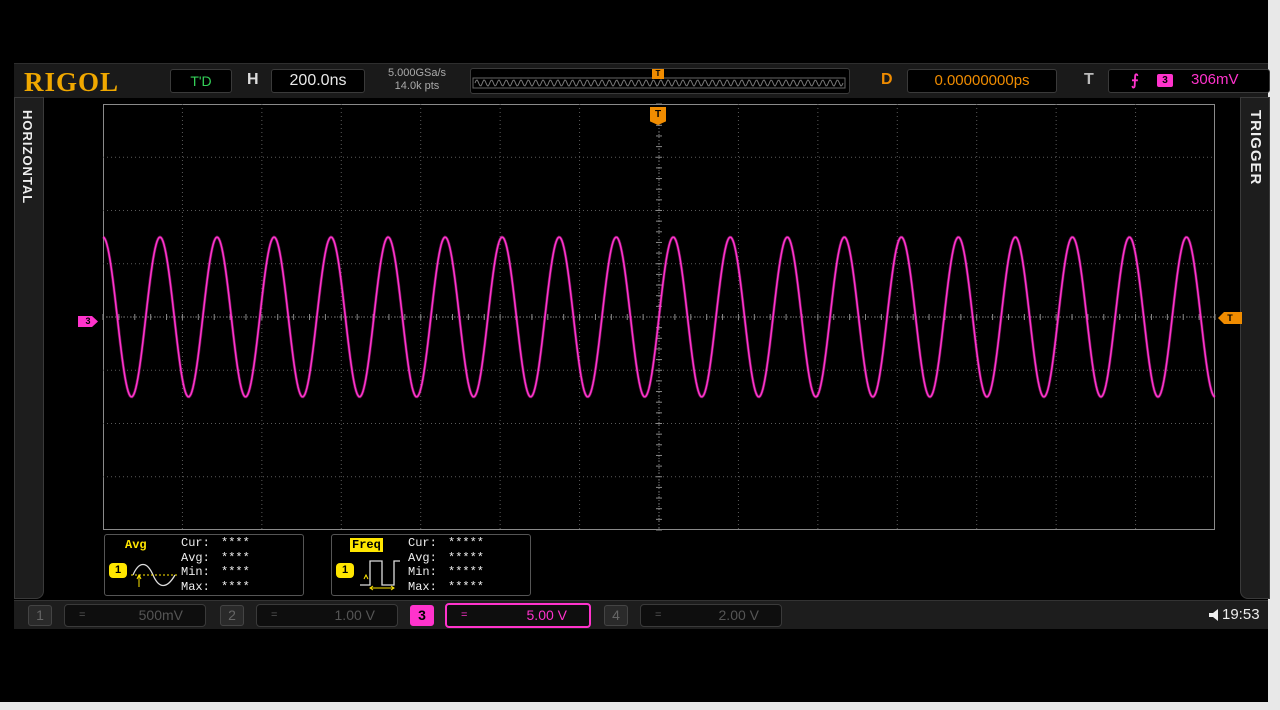  What do you see at coordinates (887, 79) in the screenshot?
I see `delay-label: D` at bounding box center [887, 79].